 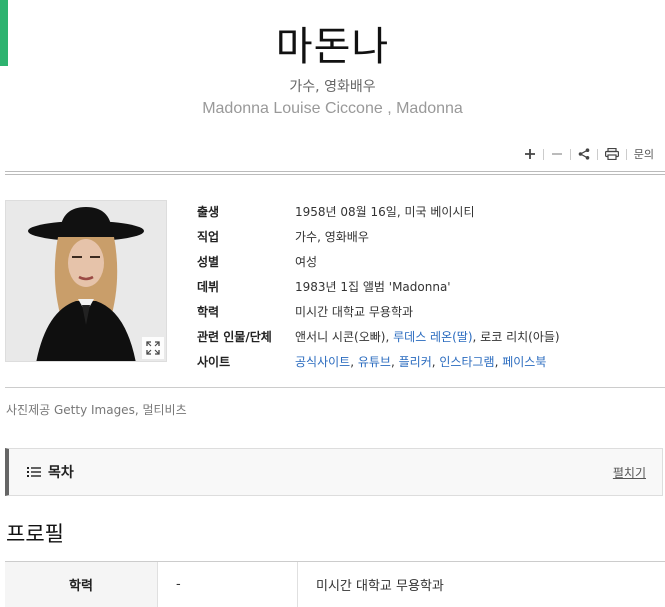 What do you see at coordinates (35, 534) in the screenshot?
I see `section-title-profile: 프로필` at bounding box center [35, 534].